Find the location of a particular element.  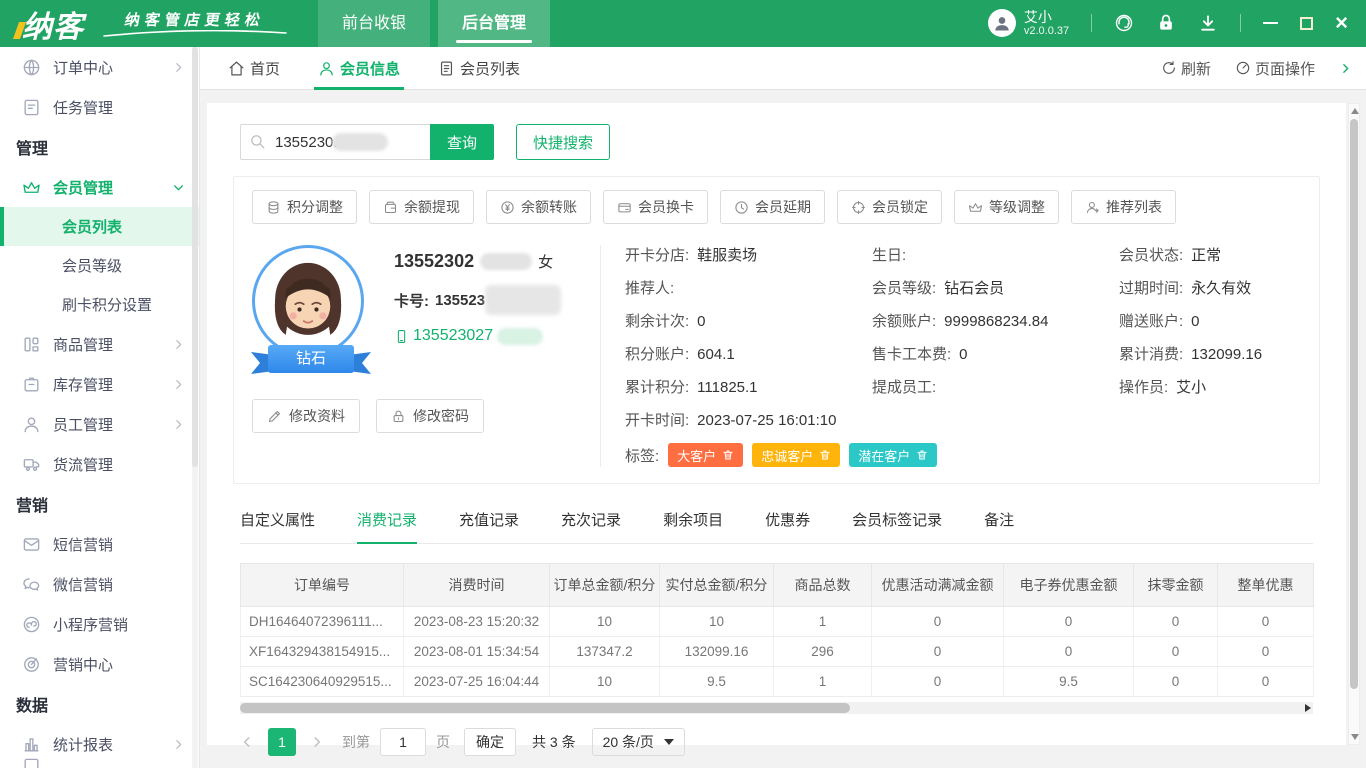

list-icon is located at coordinates (446, 68).